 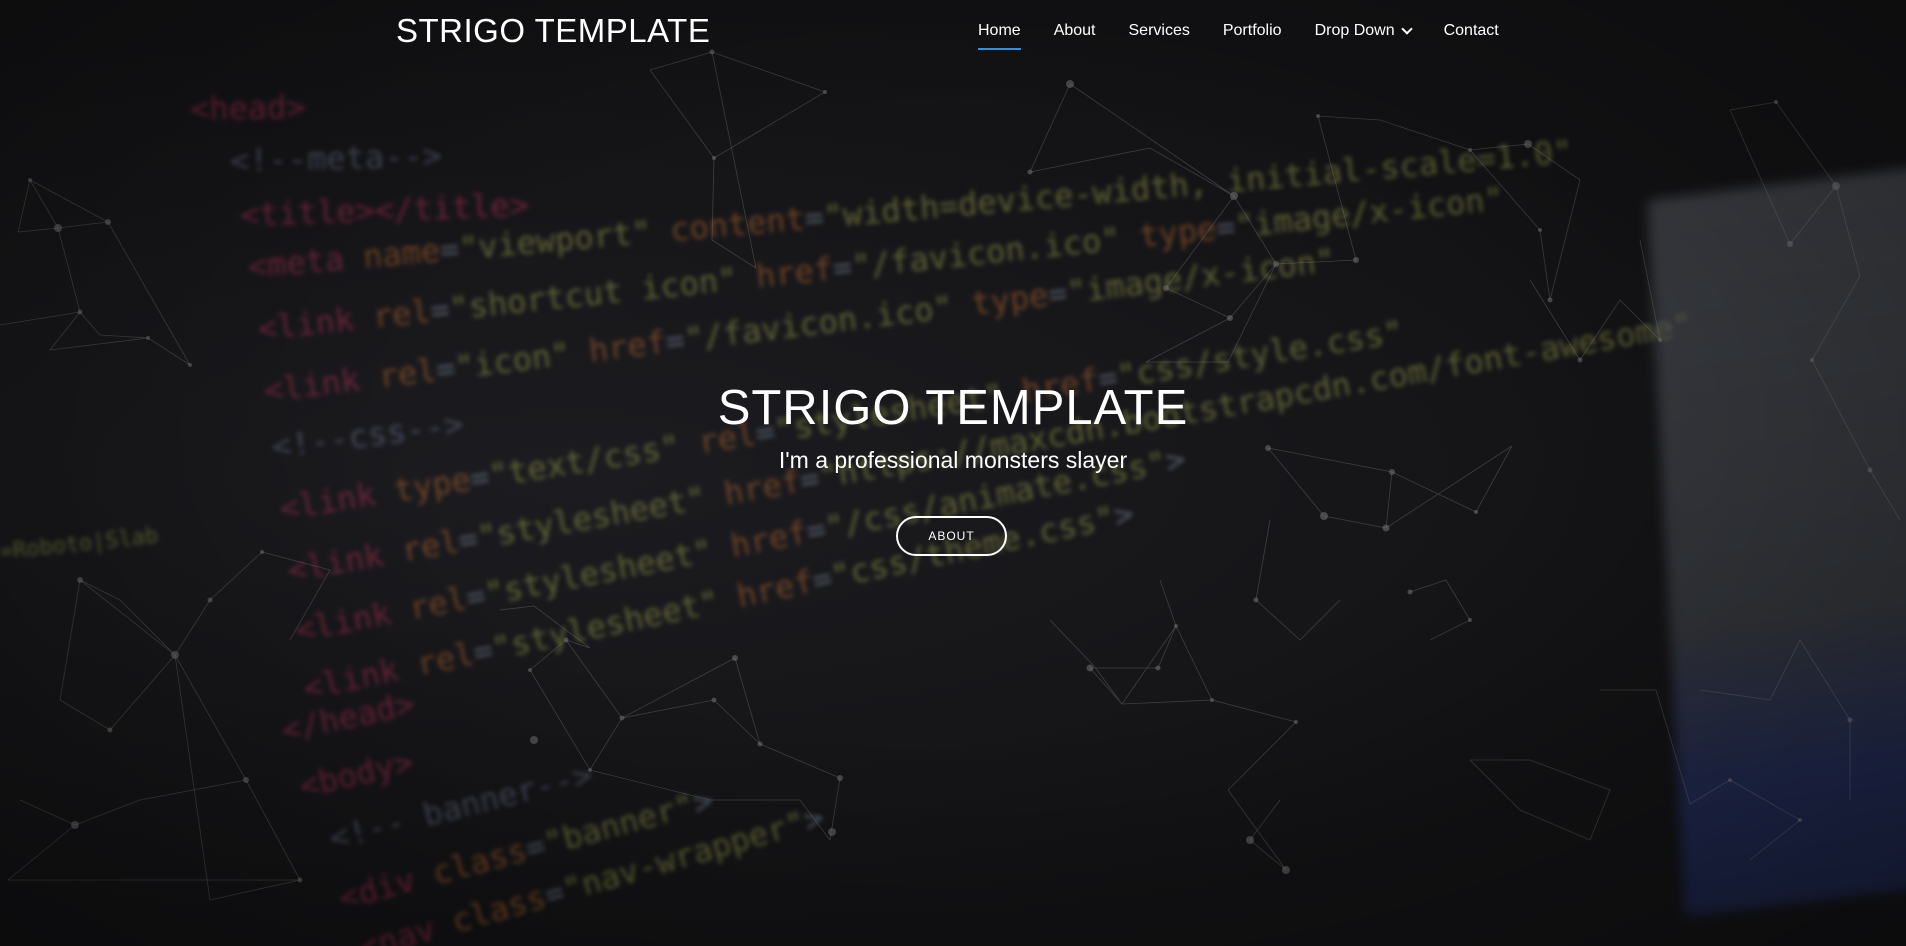 What do you see at coordinates (1074, 30) in the screenshot?
I see `nav-item-label: About` at bounding box center [1074, 30].